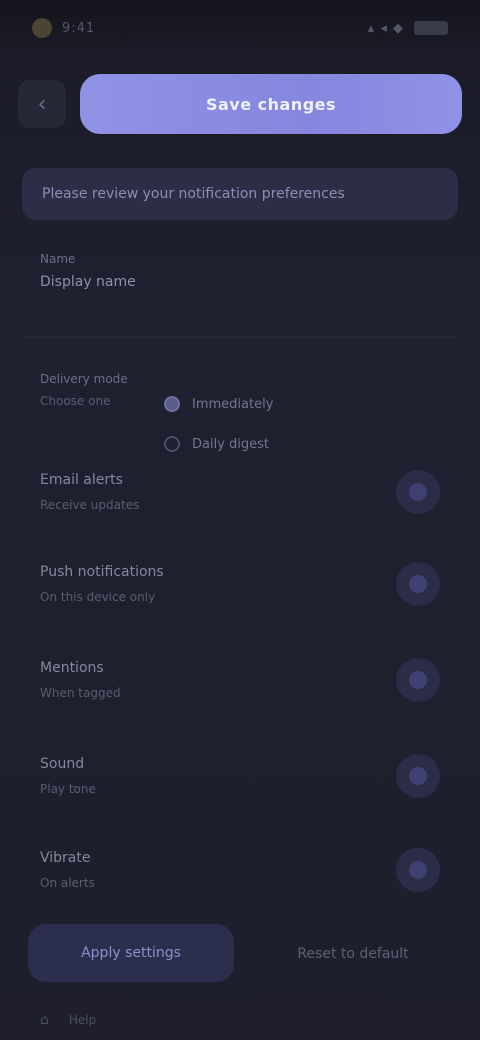 The height and width of the screenshot is (1040, 480). What do you see at coordinates (240, 680) in the screenshot?
I see `setting-row-mentions: Mentions When tagged` at bounding box center [240, 680].